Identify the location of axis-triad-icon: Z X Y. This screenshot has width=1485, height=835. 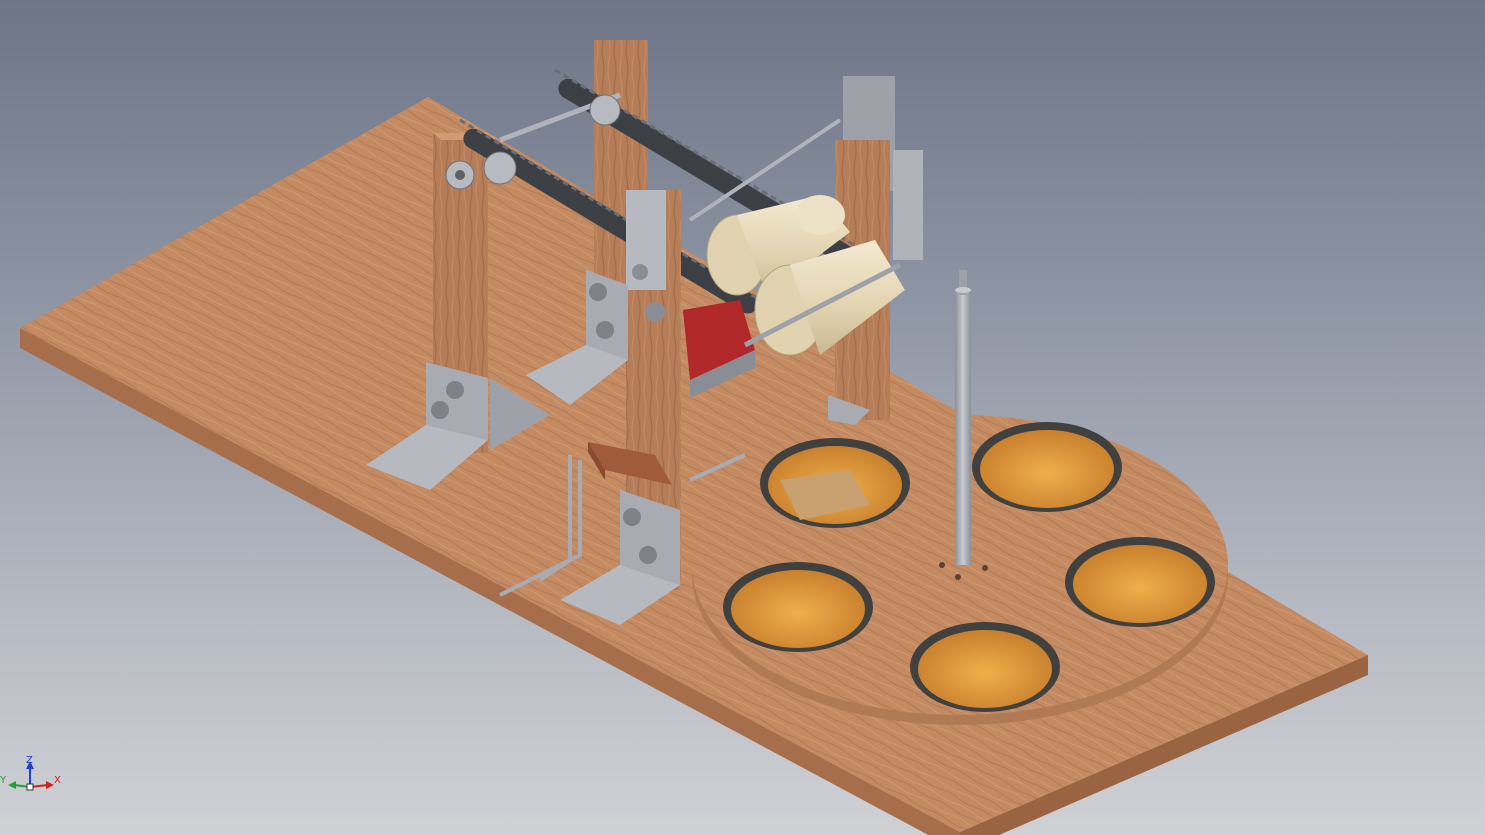
(30, 773).